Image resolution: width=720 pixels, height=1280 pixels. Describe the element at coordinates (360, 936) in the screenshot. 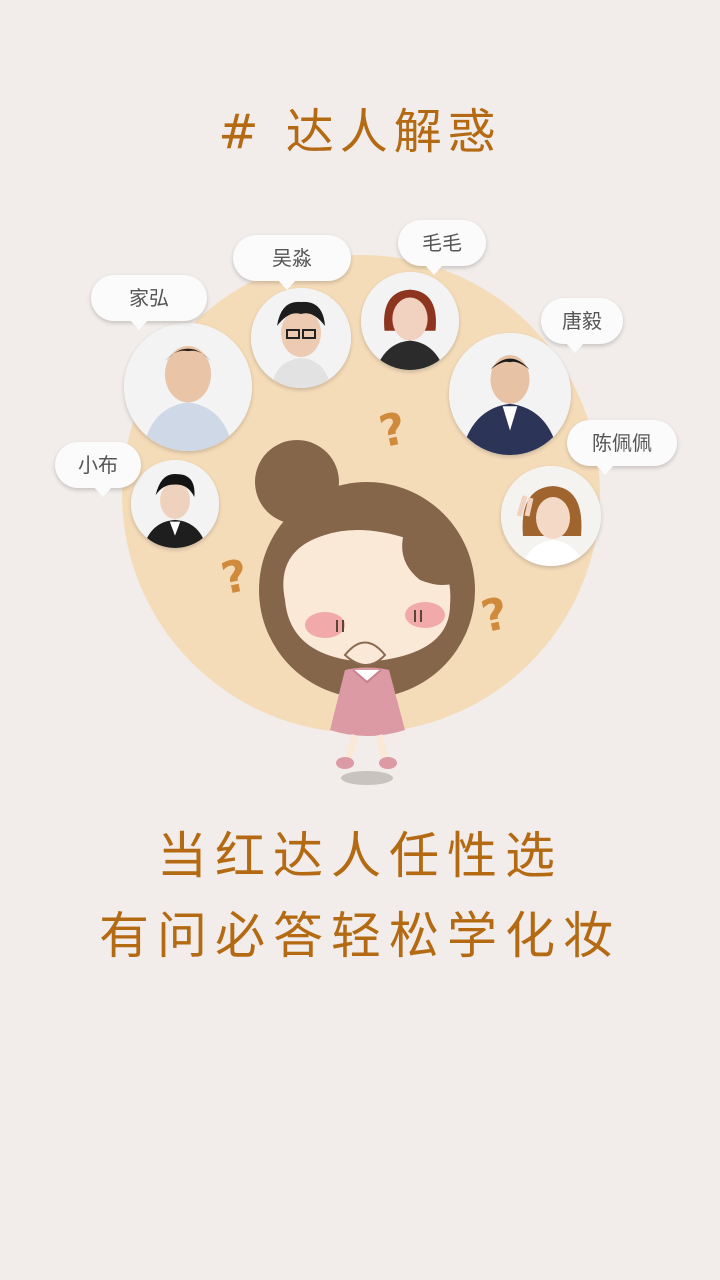

I see `slogan-line-2: 有问必答轻松学化妆` at that location.